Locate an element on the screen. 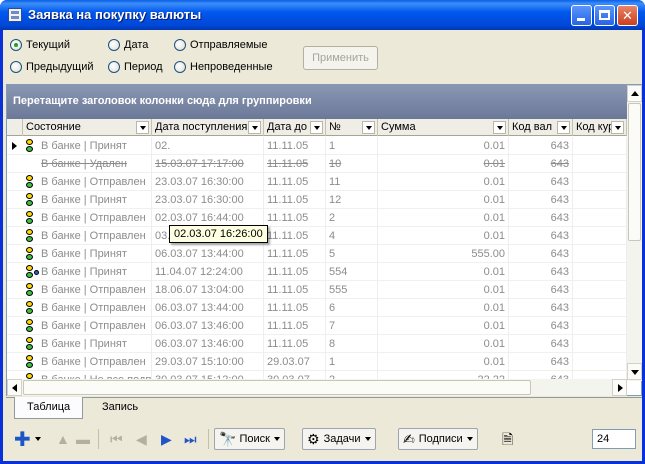 Image resolution: width=645 pixels, height=464 pixels. tasks-button: ⚙ Задачи is located at coordinates (339, 439).